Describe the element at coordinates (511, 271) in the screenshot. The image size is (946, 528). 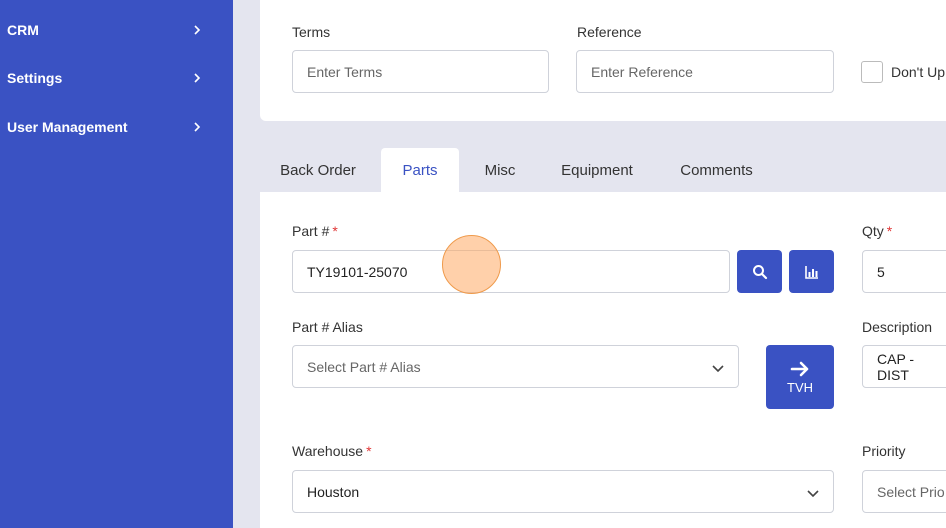
I see `part-number-input: TY19101-25070` at that location.